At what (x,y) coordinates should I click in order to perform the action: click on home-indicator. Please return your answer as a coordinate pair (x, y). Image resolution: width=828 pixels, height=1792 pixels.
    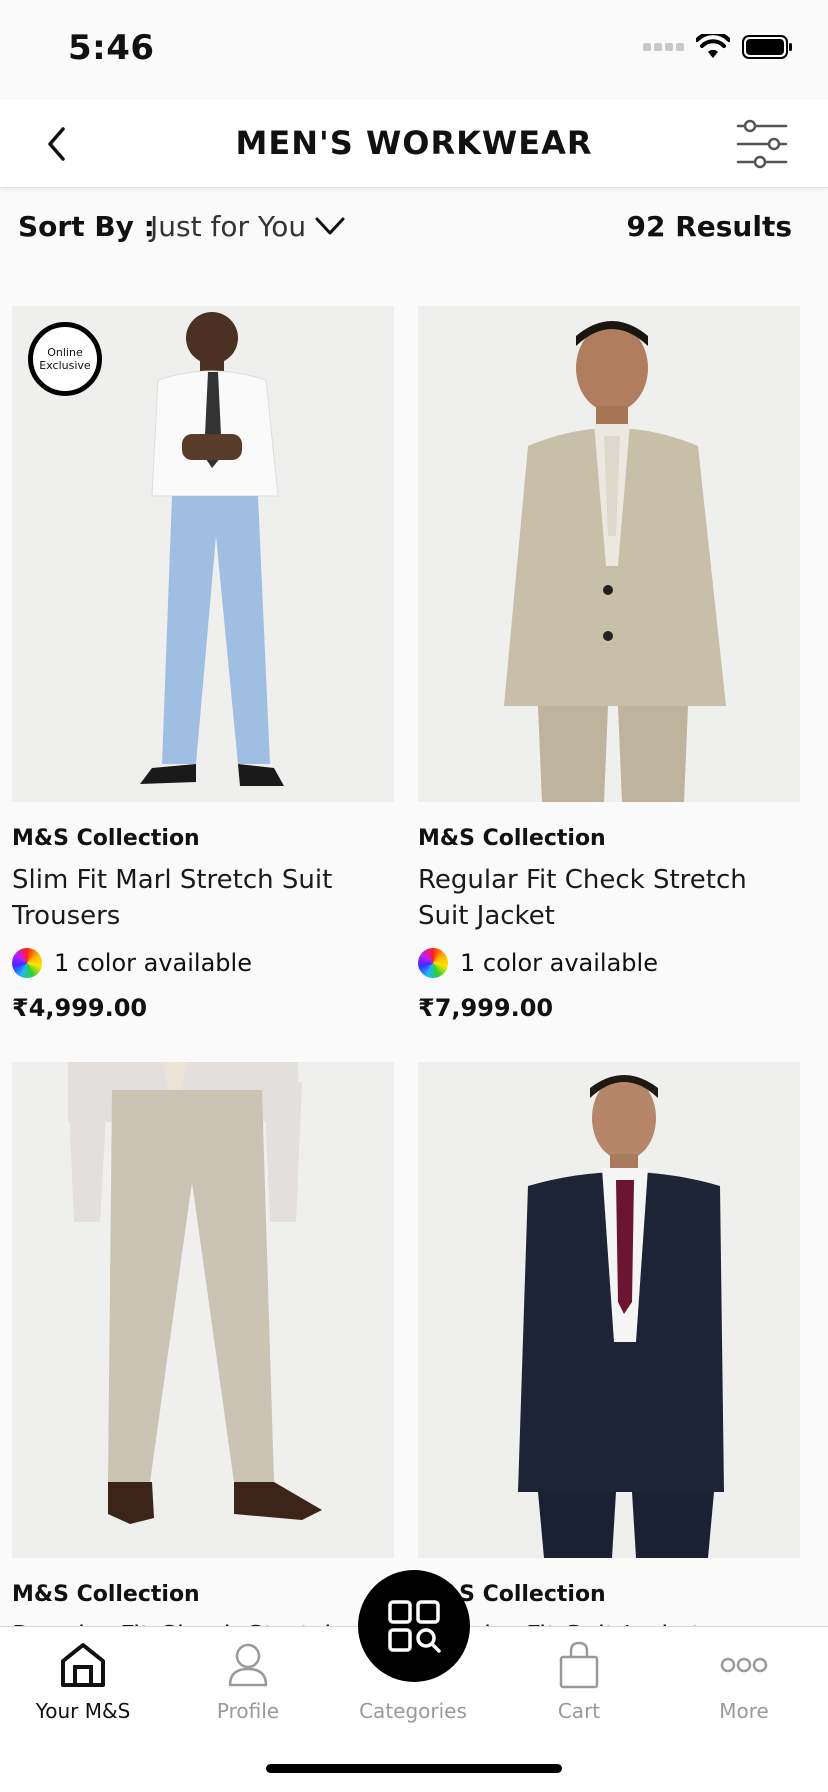
    Looking at the image, I should click on (414, 1768).